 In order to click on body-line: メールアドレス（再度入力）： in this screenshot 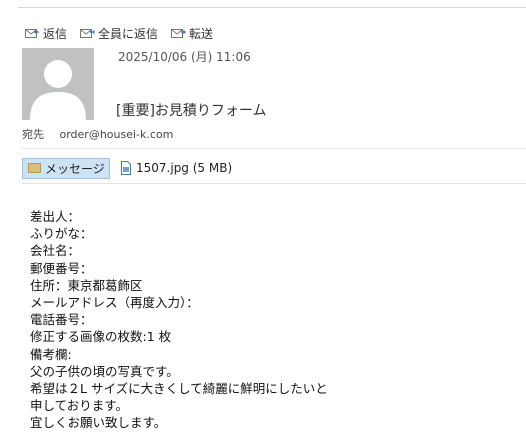, I will do `click(114, 303)`.